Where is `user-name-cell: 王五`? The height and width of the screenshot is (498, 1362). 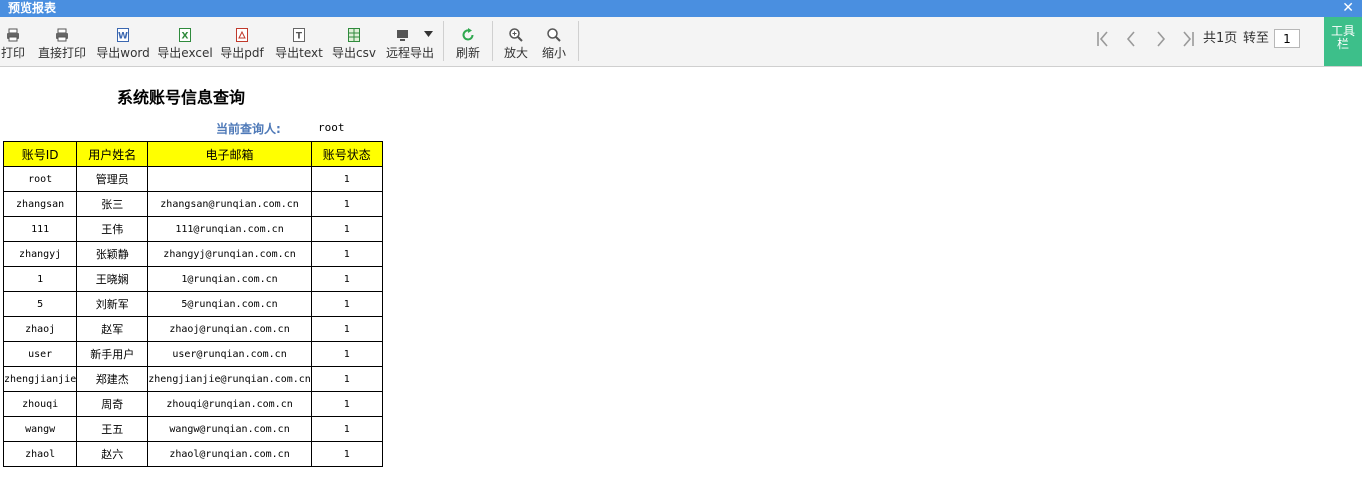 user-name-cell: 王五 is located at coordinates (112, 429).